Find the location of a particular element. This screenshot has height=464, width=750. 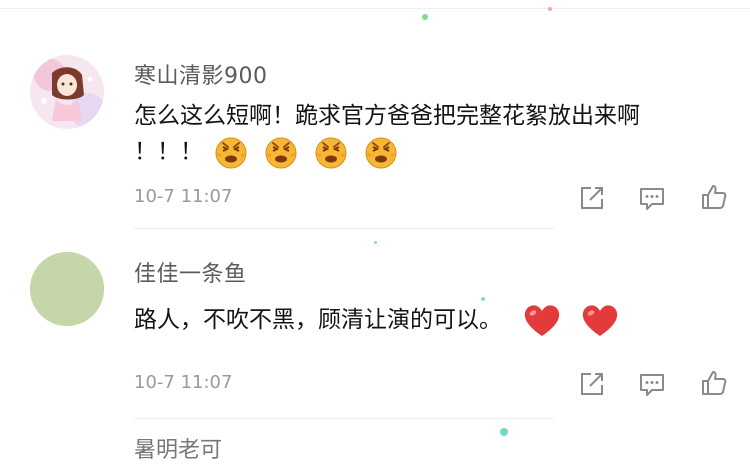

username: 佳佳一条鱼 is located at coordinates (190, 272).